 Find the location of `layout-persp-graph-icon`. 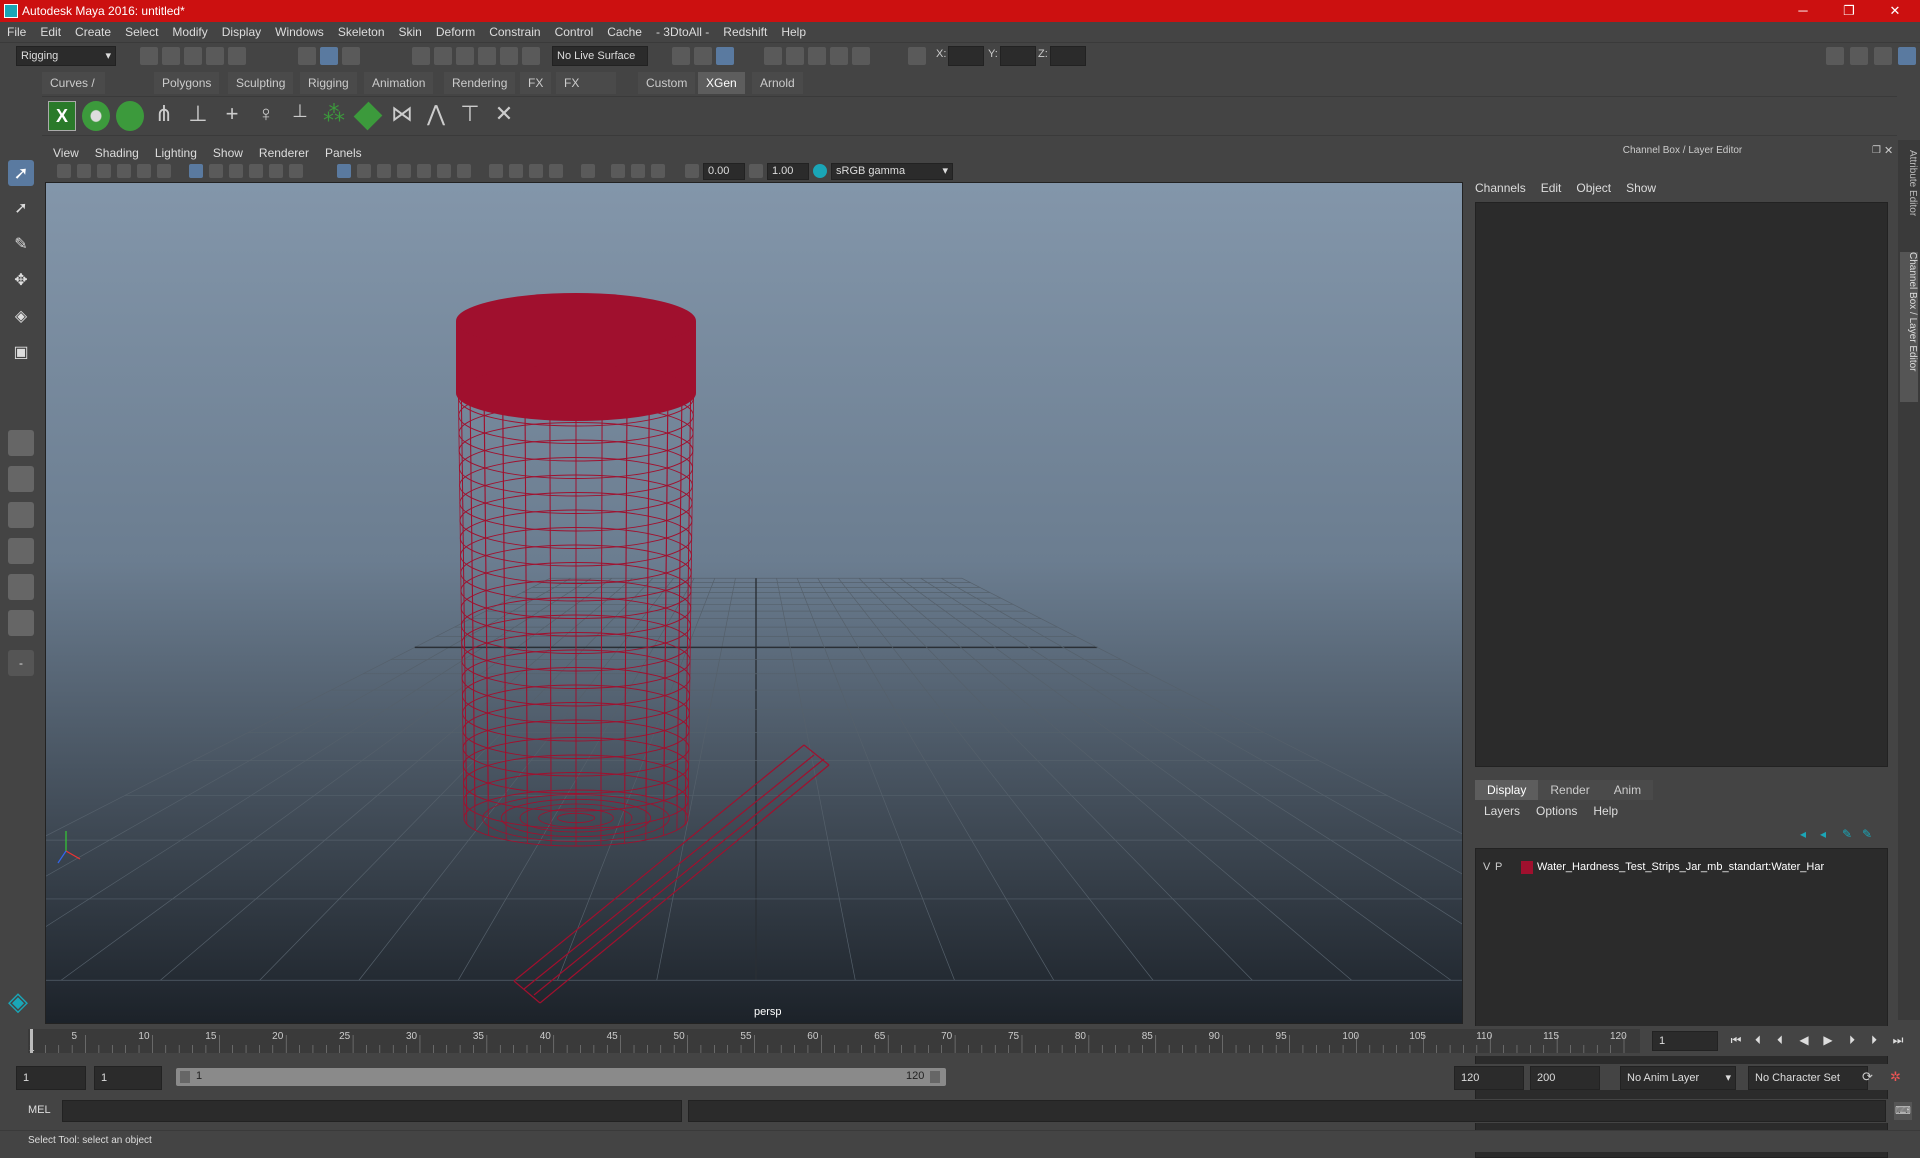

layout-persp-graph-icon is located at coordinates (21, 551).